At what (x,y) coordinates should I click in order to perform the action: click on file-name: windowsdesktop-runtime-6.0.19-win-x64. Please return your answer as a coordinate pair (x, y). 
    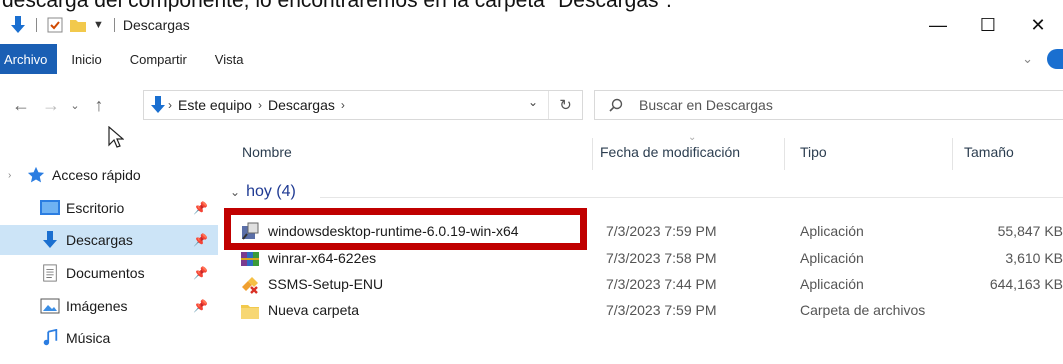
    Looking at the image, I should click on (393, 231).